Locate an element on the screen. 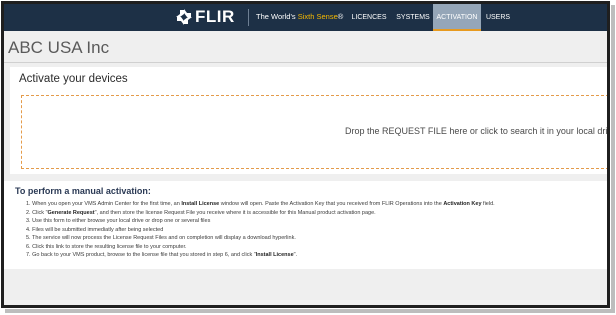  logo-wordmark: FLIR is located at coordinates (215, 16).